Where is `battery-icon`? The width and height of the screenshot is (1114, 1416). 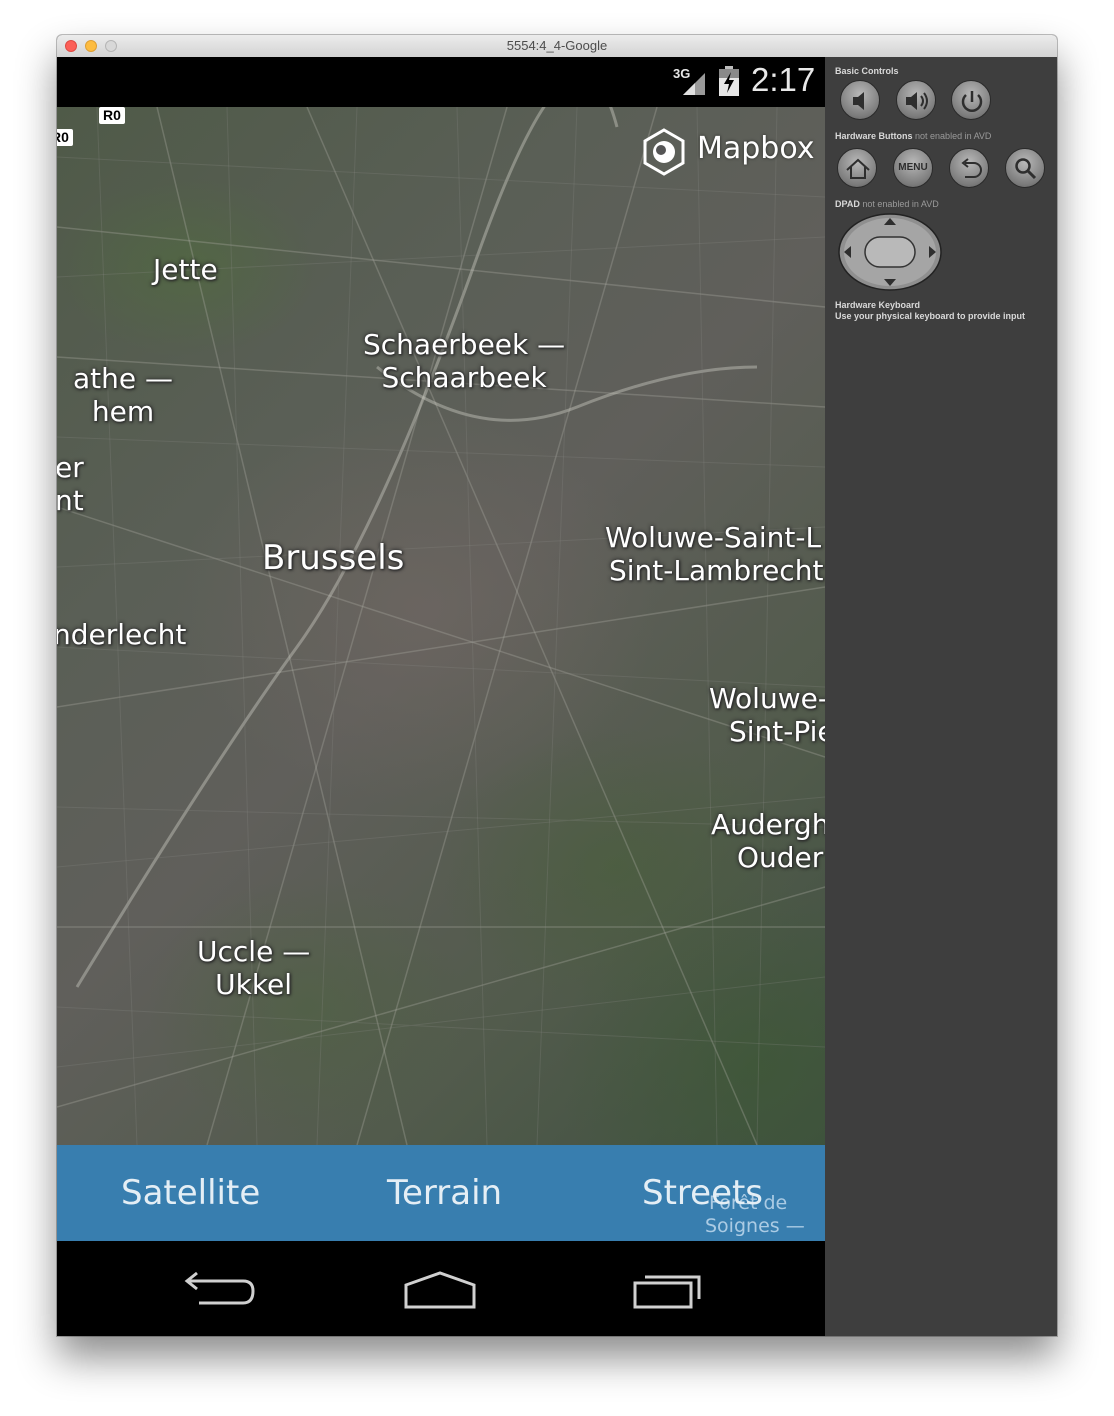
battery-icon is located at coordinates (729, 81).